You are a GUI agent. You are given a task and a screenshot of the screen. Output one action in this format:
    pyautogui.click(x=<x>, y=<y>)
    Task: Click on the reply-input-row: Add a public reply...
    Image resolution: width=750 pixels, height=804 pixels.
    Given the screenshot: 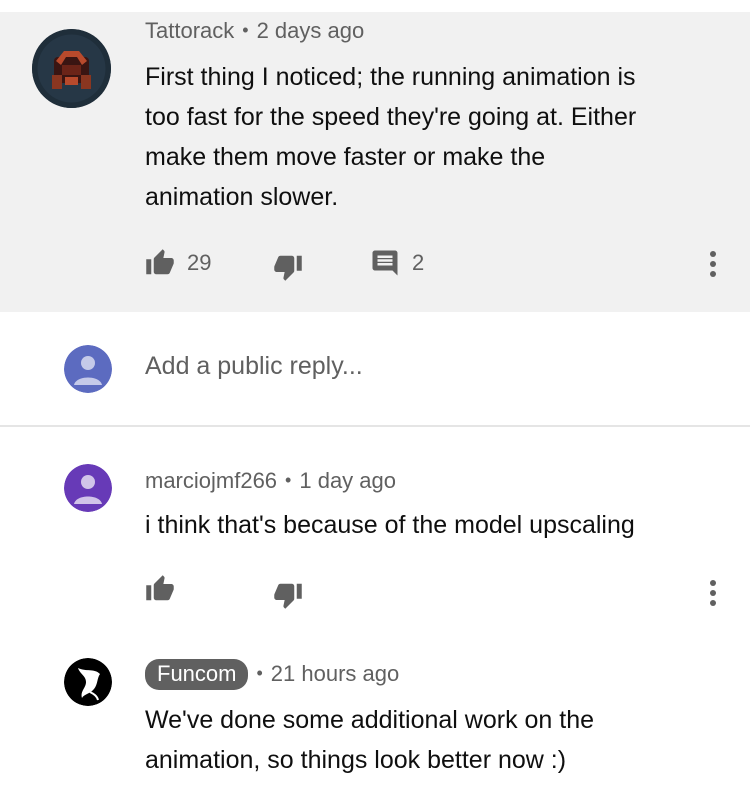 What is the action you would take?
    pyautogui.click(x=375, y=368)
    